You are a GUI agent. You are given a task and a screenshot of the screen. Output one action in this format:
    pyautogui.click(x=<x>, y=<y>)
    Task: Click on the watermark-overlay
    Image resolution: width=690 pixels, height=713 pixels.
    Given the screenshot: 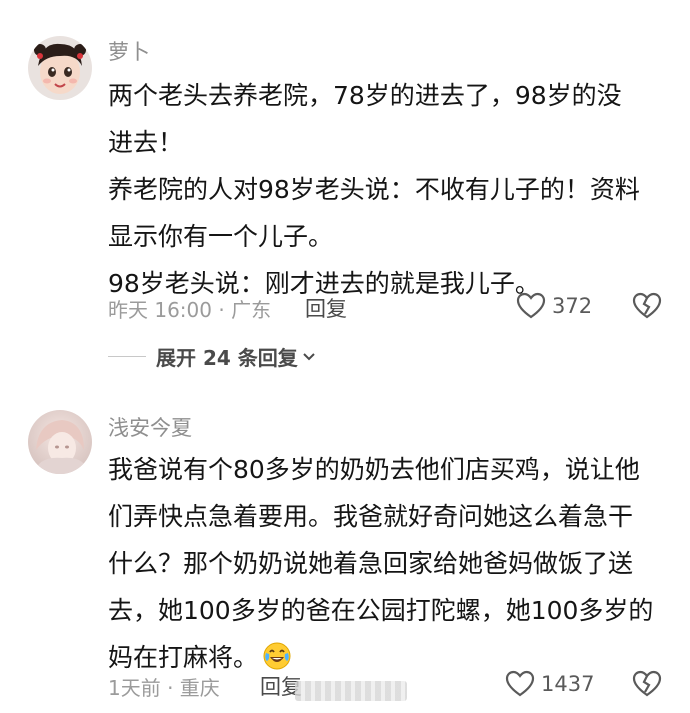 What is the action you would take?
    pyautogui.click(x=351, y=691)
    